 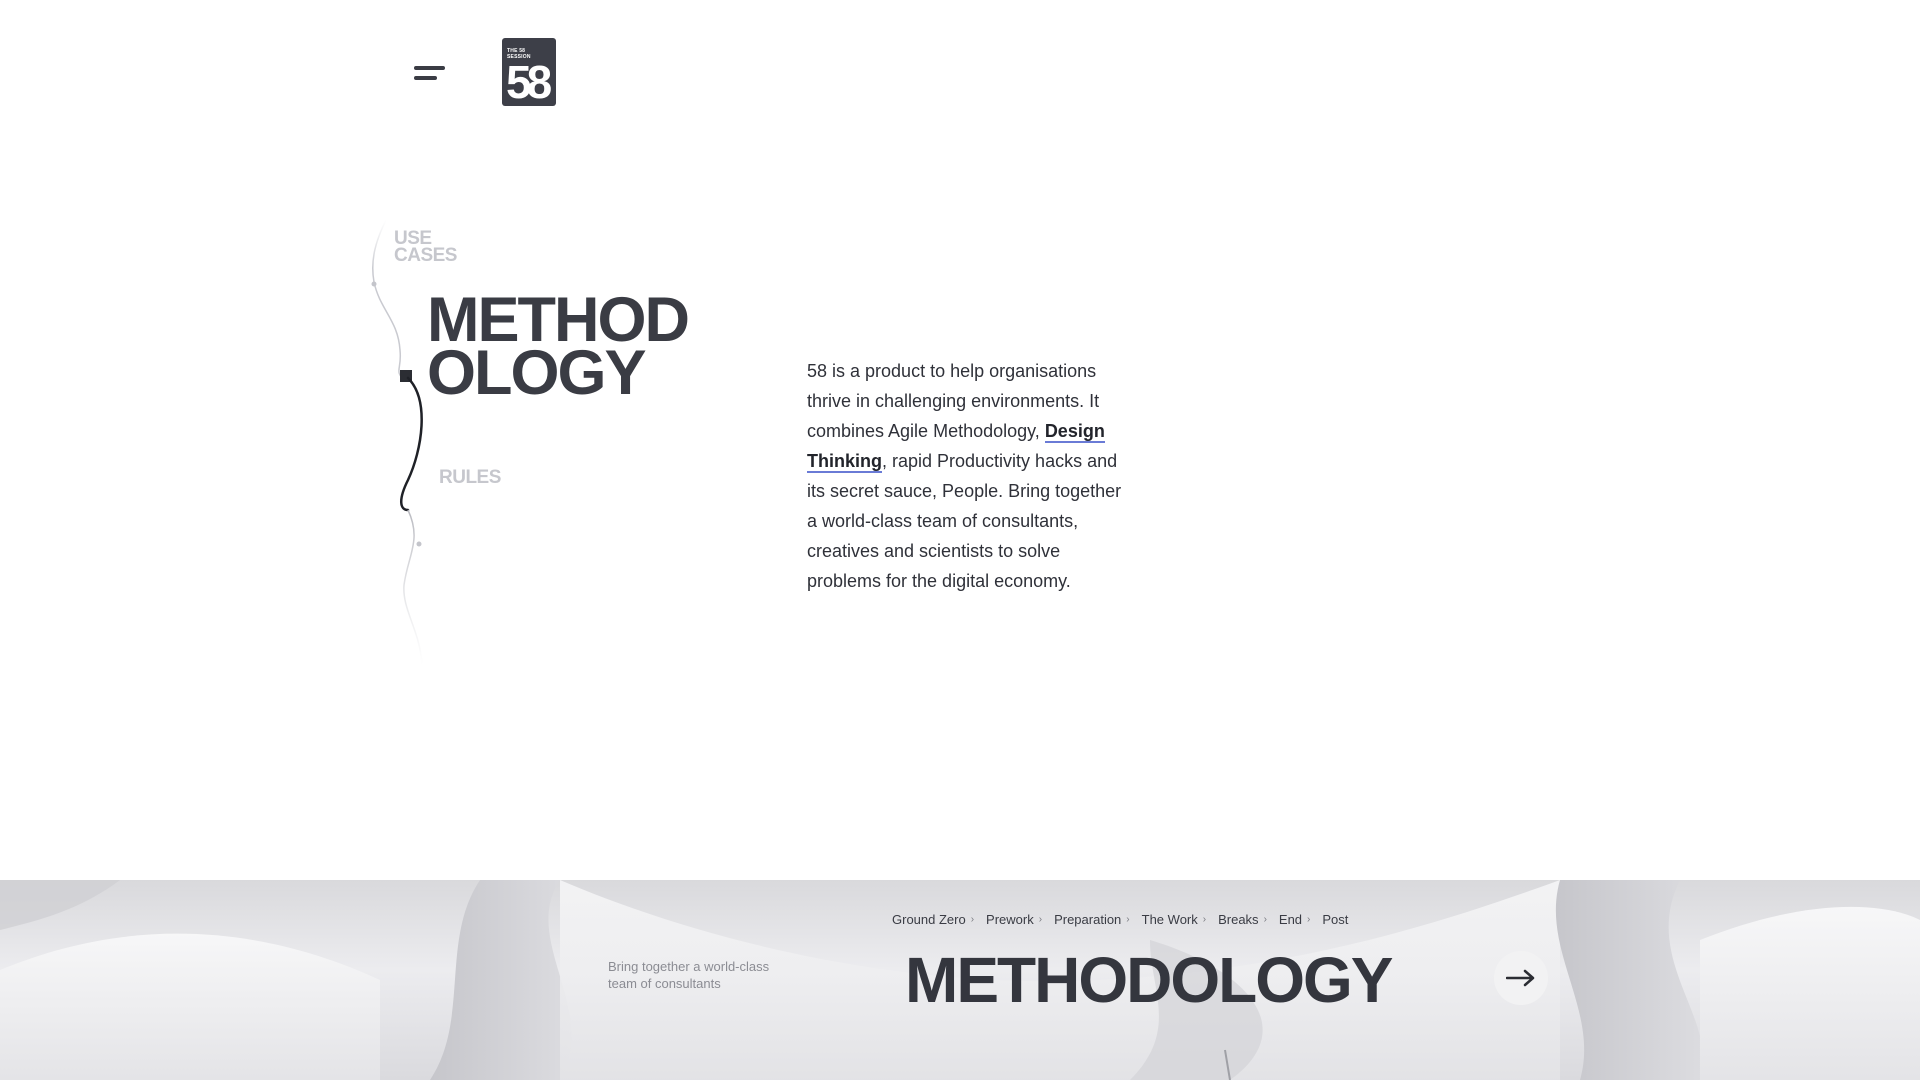 What do you see at coordinates (439, 247) in the screenshot?
I see `nav-item-use-cases: USE CASES` at bounding box center [439, 247].